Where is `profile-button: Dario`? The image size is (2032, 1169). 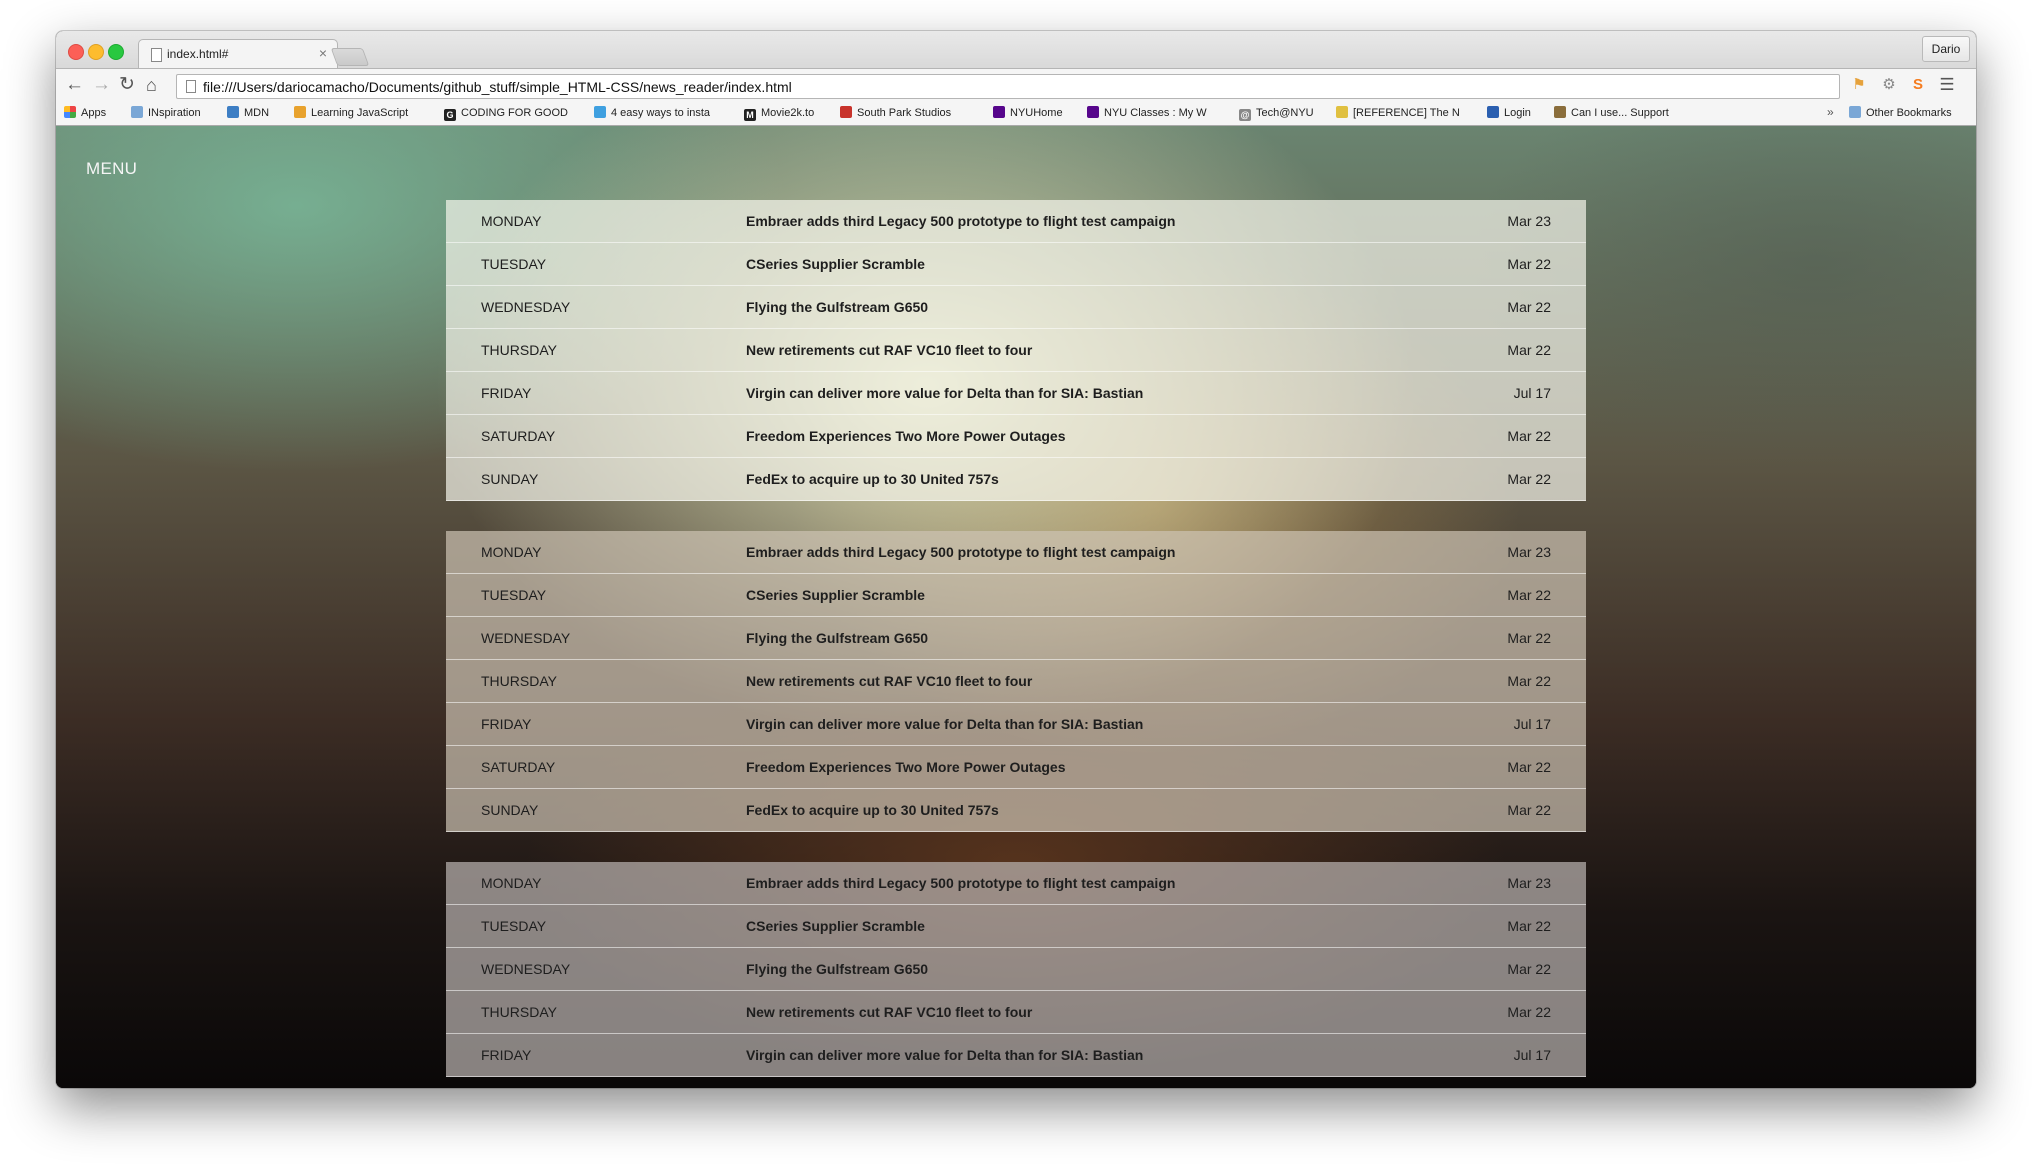 profile-button: Dario is located at coordinates (1946, 49).